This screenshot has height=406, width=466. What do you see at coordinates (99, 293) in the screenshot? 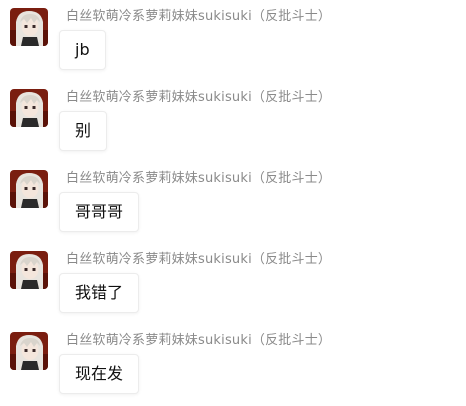
I see `message-bubble: 我错了` at bounding box center [99, 293].